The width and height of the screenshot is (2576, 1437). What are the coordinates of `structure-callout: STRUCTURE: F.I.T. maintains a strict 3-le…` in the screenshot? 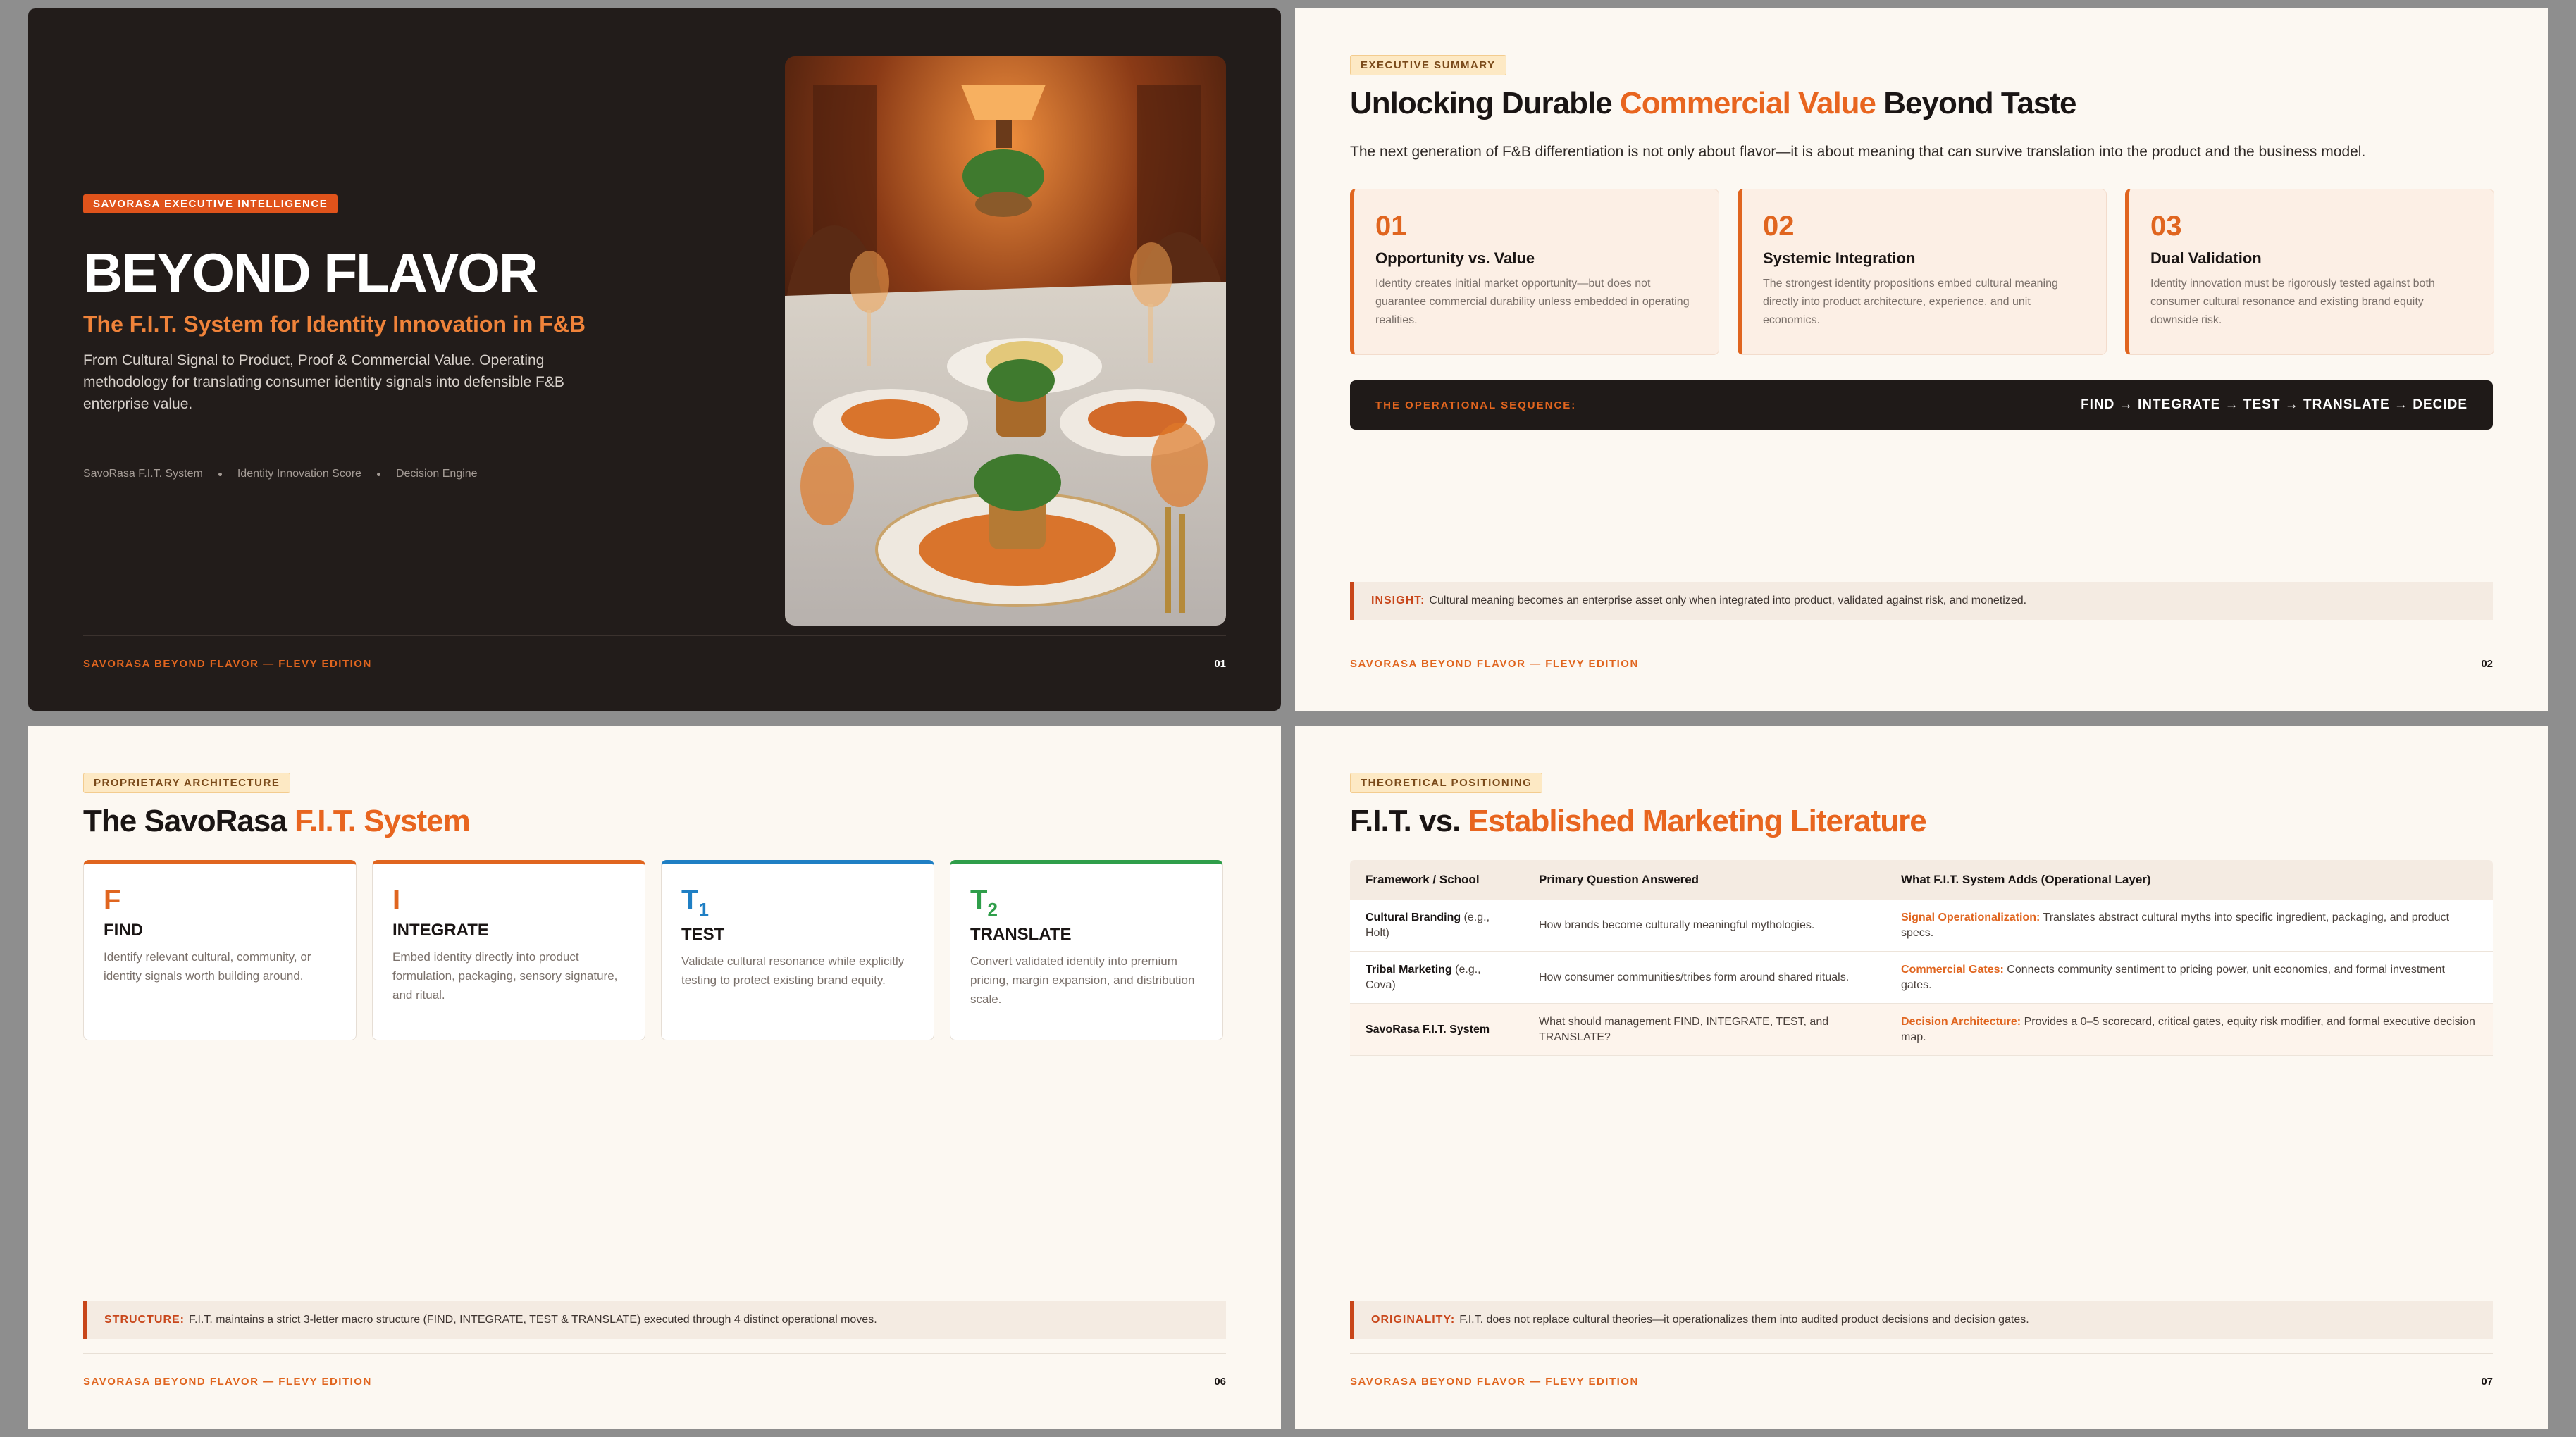 It's located at (654, 1320).